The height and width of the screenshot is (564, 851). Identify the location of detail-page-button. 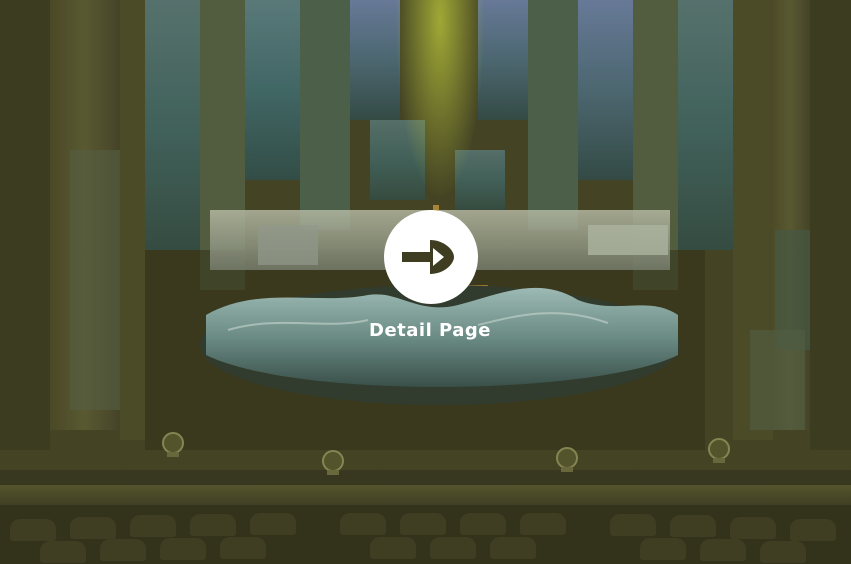
(431, 257).